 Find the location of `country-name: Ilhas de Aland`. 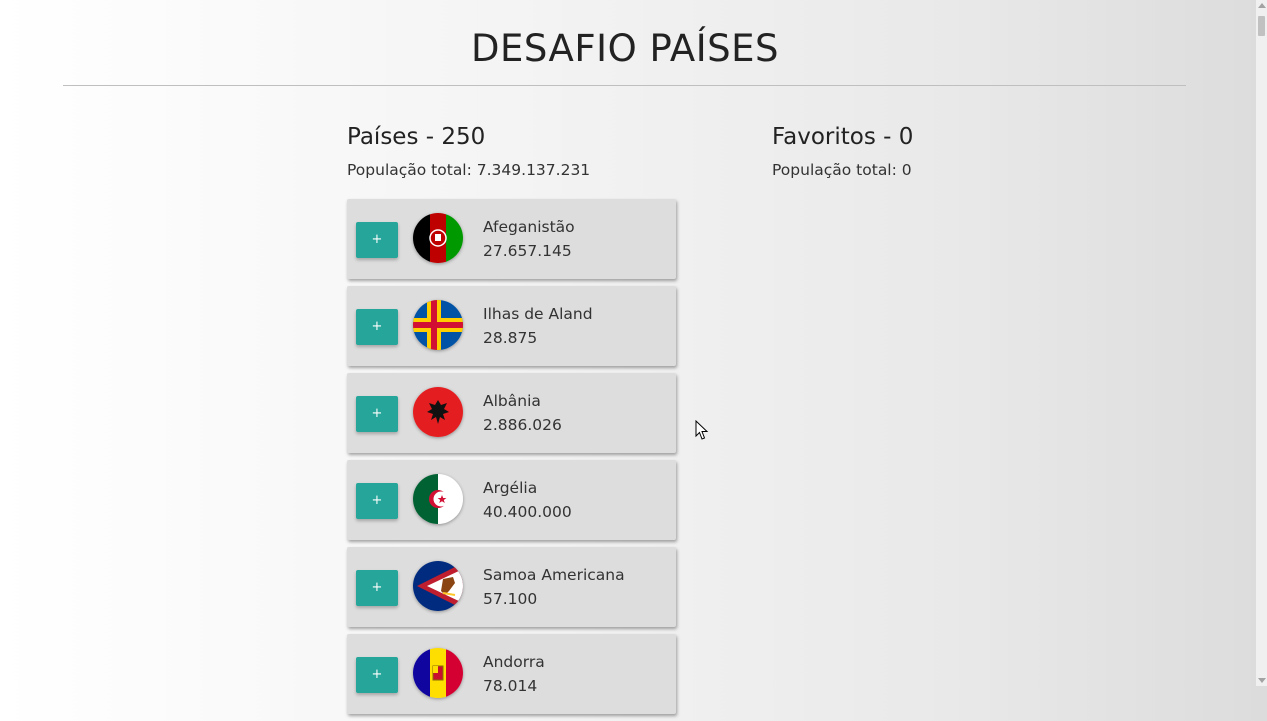

country-name: Ilhas de Aland is located at coordinates (538, 314).